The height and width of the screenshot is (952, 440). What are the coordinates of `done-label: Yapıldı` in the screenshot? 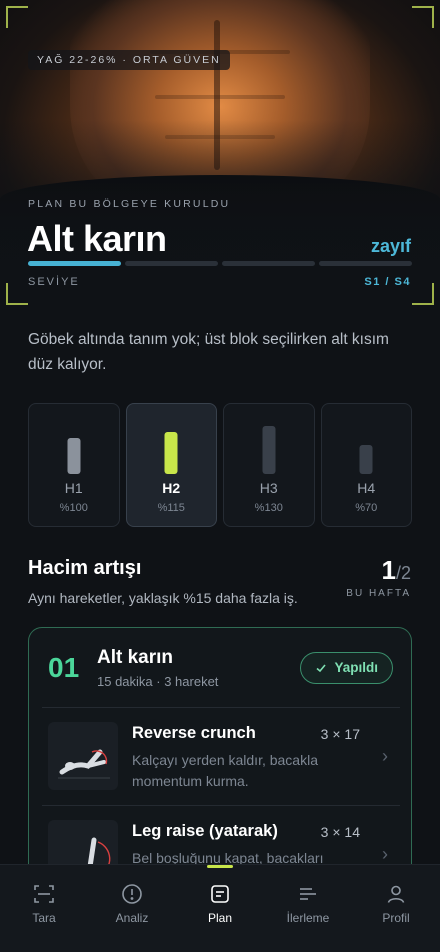 It's located at (356, 667).